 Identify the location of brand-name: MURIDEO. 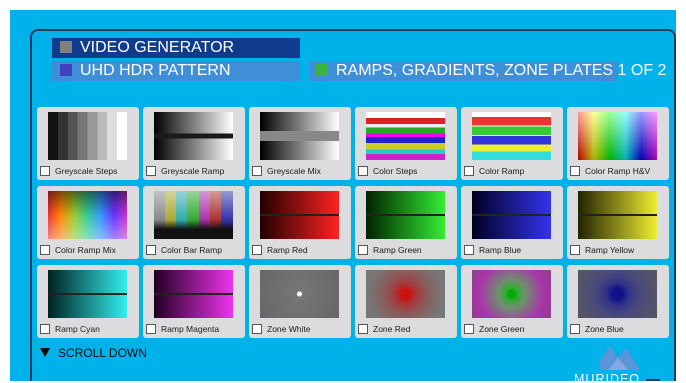
(607, 376).